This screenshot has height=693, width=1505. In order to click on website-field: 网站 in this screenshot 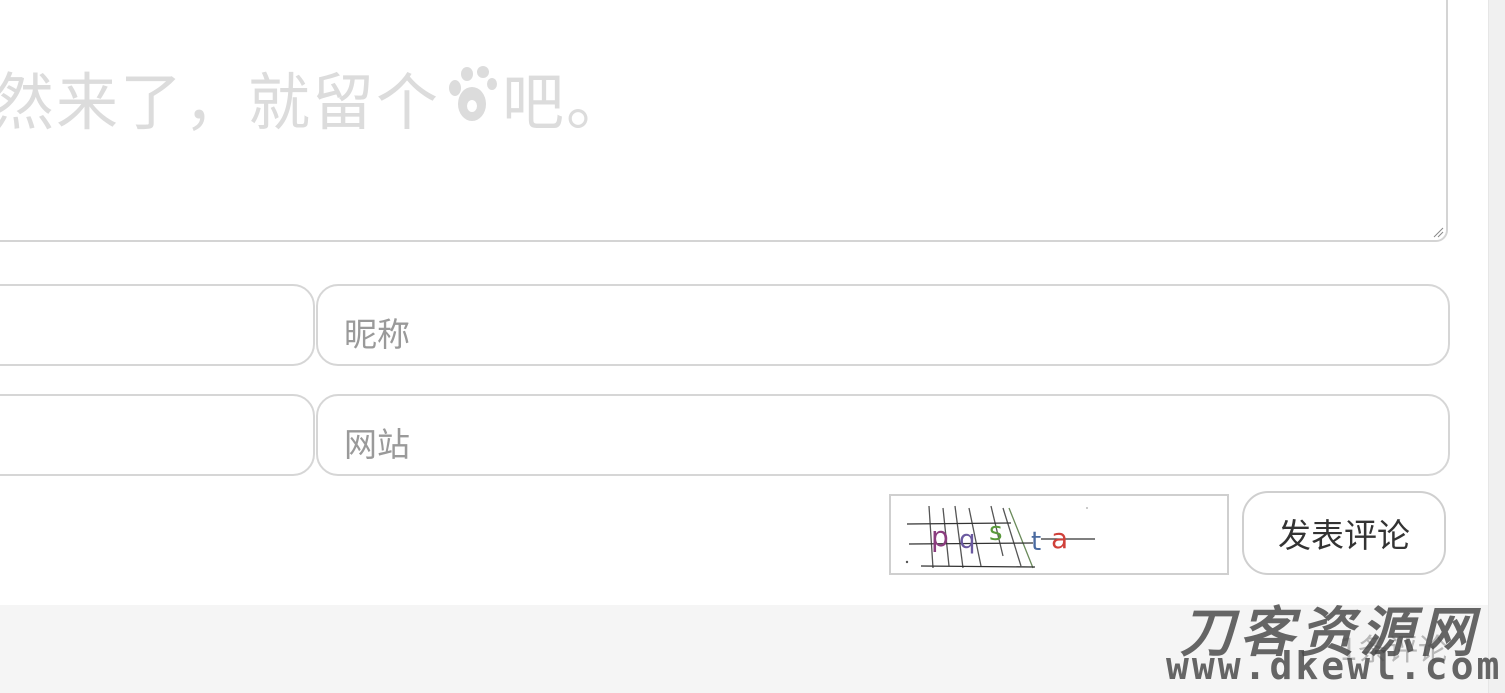, I will do `click(883, 435)`.